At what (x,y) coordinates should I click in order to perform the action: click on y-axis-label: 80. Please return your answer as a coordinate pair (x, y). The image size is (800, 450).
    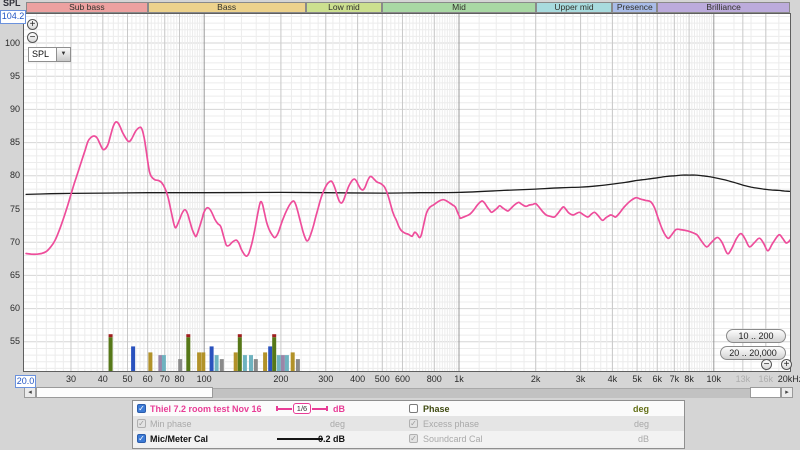
    Looking at the image, I should click on (14, 175).